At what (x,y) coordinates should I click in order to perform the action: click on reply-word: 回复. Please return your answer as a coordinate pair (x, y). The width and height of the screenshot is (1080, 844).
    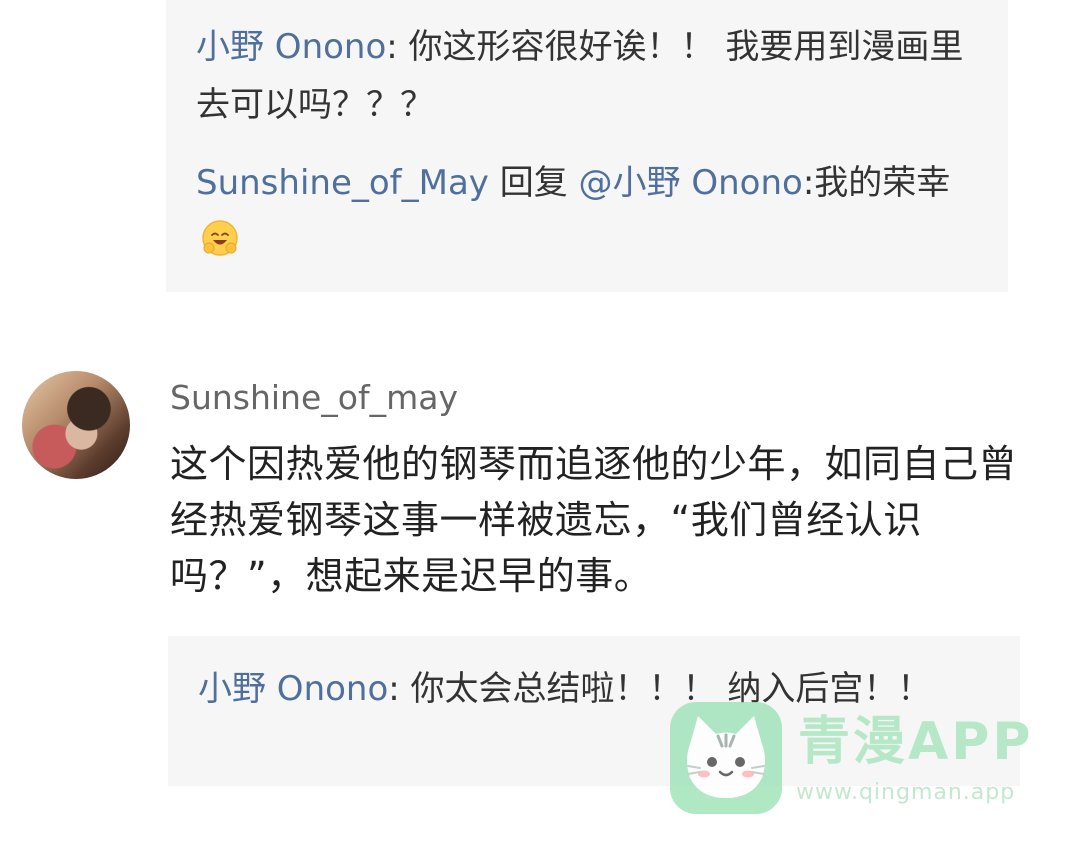
    Looking at the image, I should click on (533, 183).